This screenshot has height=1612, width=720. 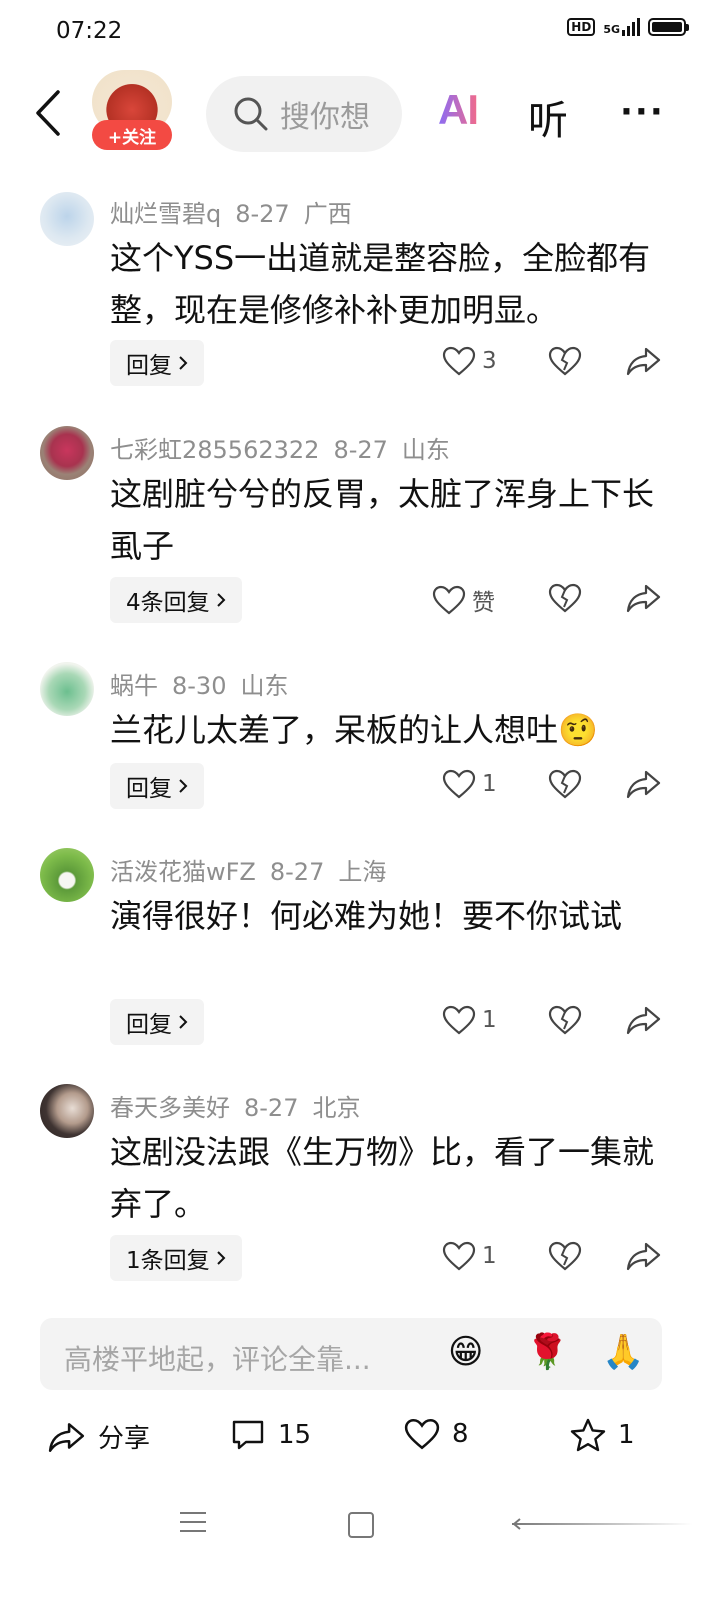 What do you see at coordinates (251, 114) in the screenshot?
I see `search-icon` at bounding box center [251, 114].